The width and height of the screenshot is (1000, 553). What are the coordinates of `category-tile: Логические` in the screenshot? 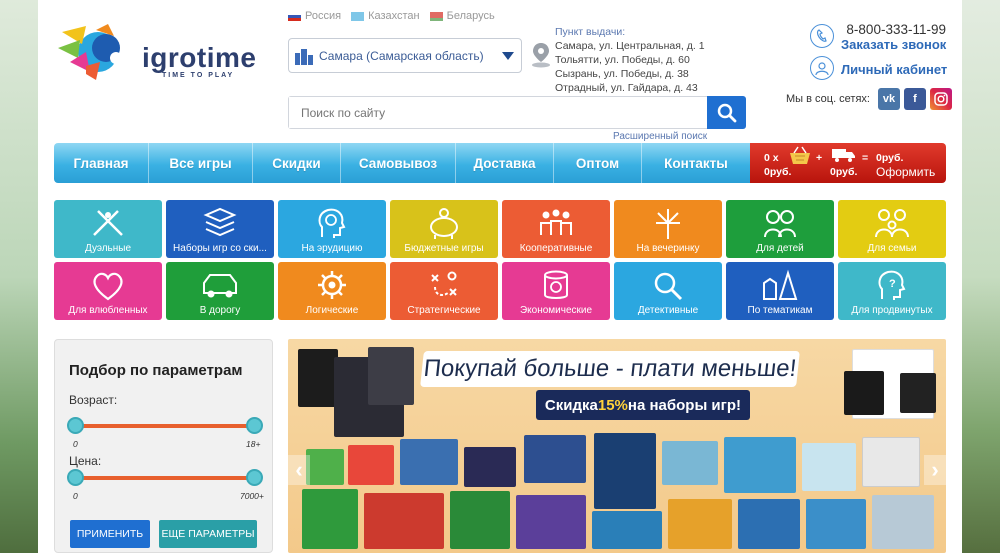 It's located at (332, 291).